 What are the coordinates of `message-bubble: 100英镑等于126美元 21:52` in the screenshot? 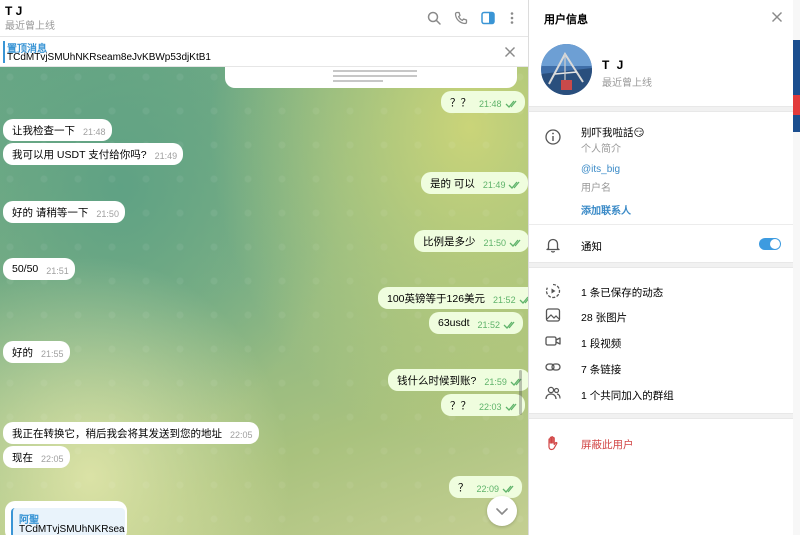 It's located at (453, 298).